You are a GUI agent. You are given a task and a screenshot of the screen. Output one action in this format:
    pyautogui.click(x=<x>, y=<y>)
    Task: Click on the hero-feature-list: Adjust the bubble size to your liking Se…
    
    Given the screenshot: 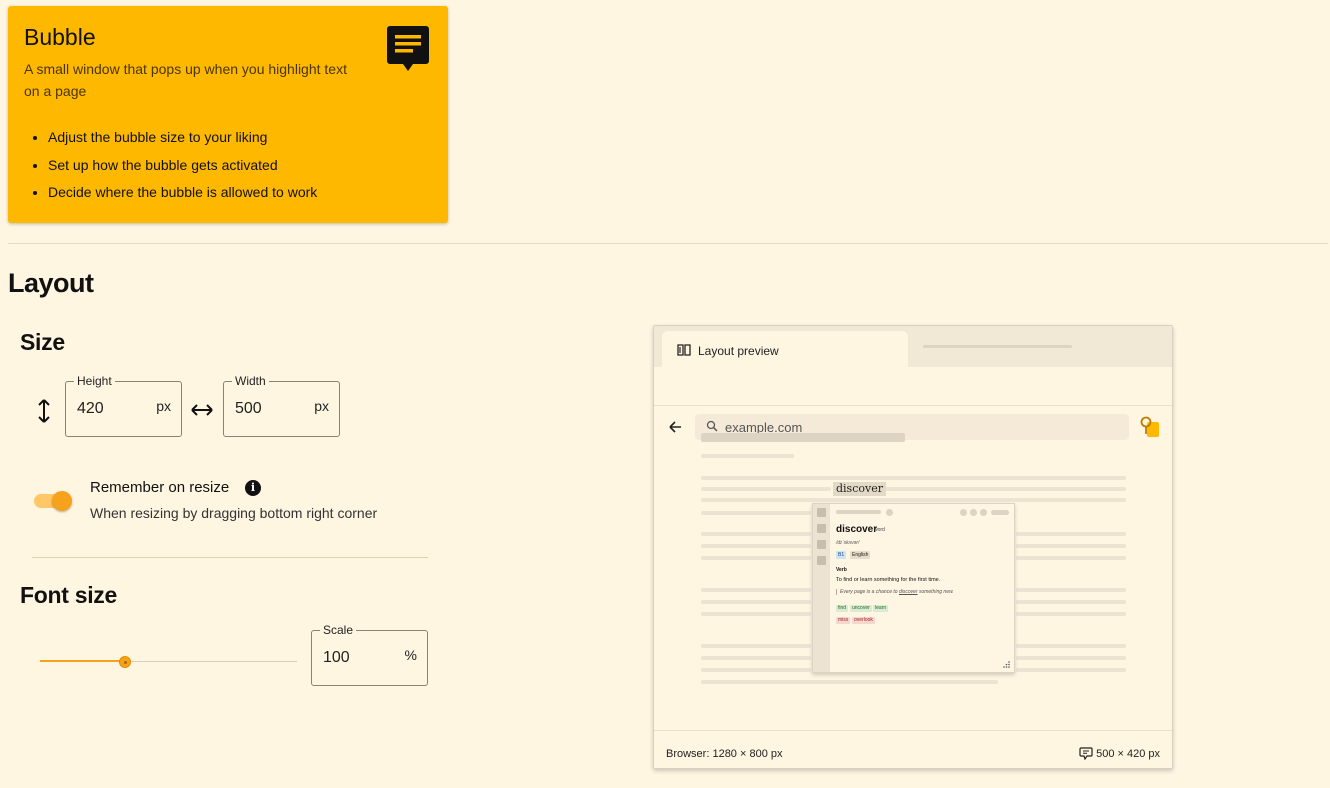 What is the action you would take?
    pyautogui.click(x=170, y=165)
    